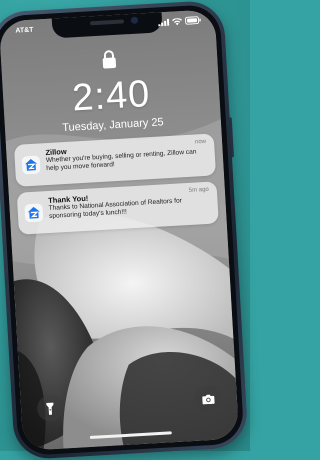 The height and width of the screenshot is (460, 320). What do you see at coordinates (176, 21) in the screenshot?
I see `wifi-icon` at bounding box center [176, 21].